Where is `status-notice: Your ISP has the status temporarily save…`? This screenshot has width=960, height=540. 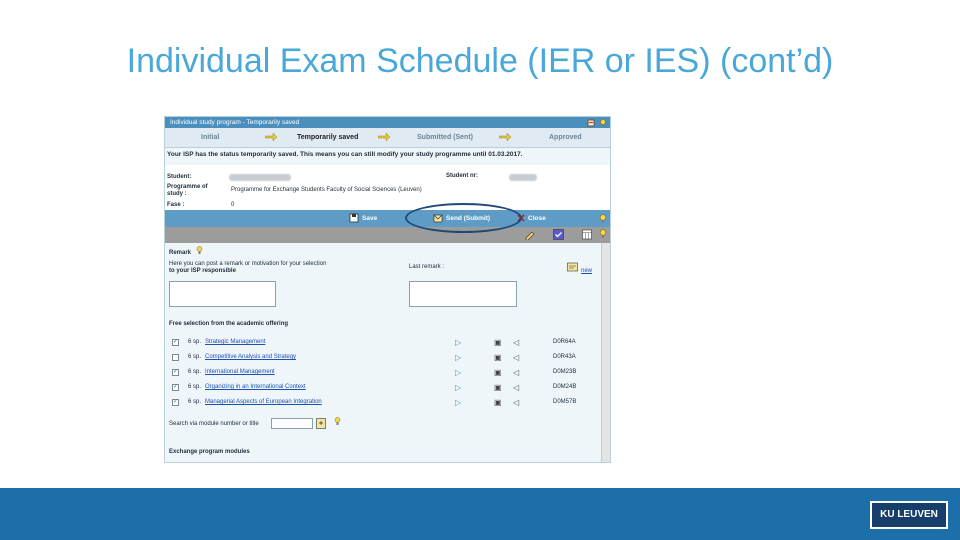 status-notice: Your ISP has the status temporarily save… is located at coordinates (345, 154).